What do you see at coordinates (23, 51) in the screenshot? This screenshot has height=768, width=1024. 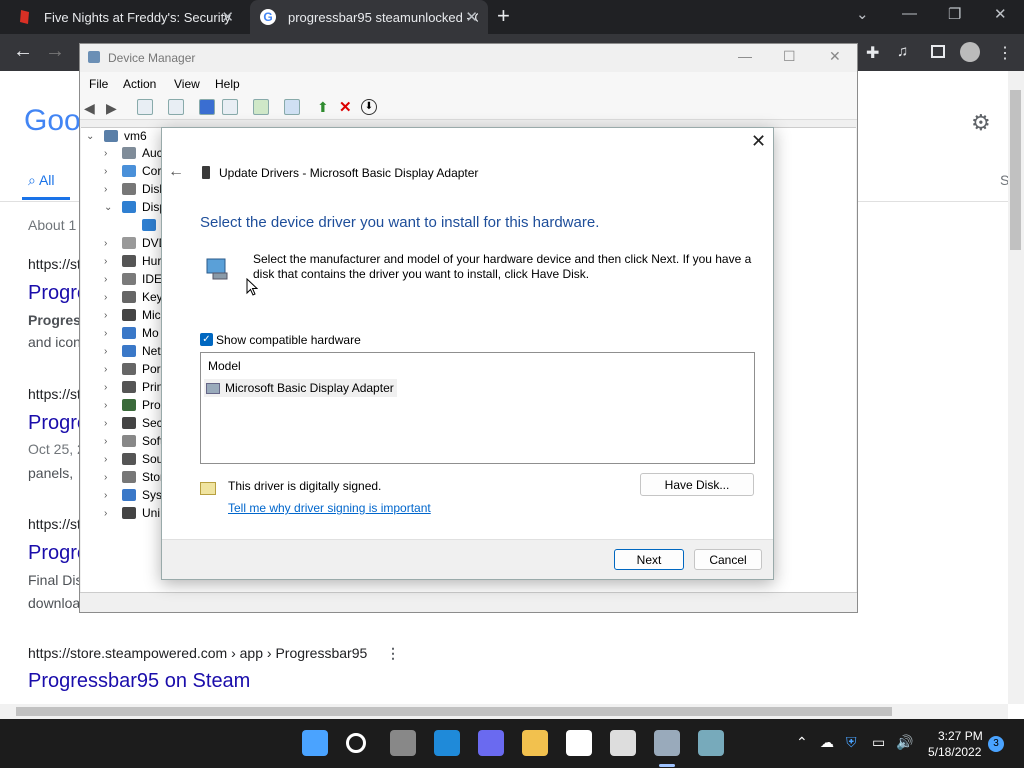 I see `back-icon: ←` at bounding box center [23, 51].